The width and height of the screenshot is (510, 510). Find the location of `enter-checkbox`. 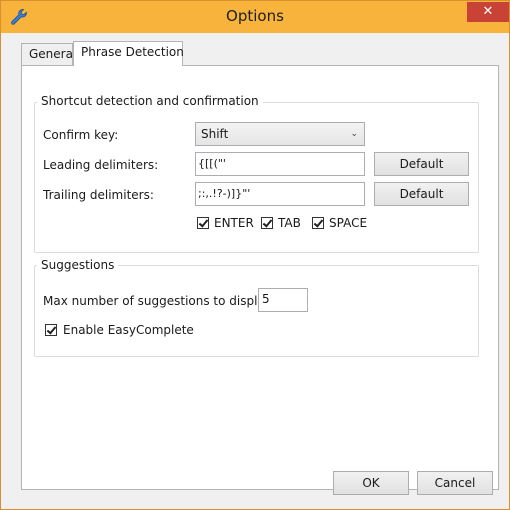

enter-checkbox is located at coordinates (203, 223).